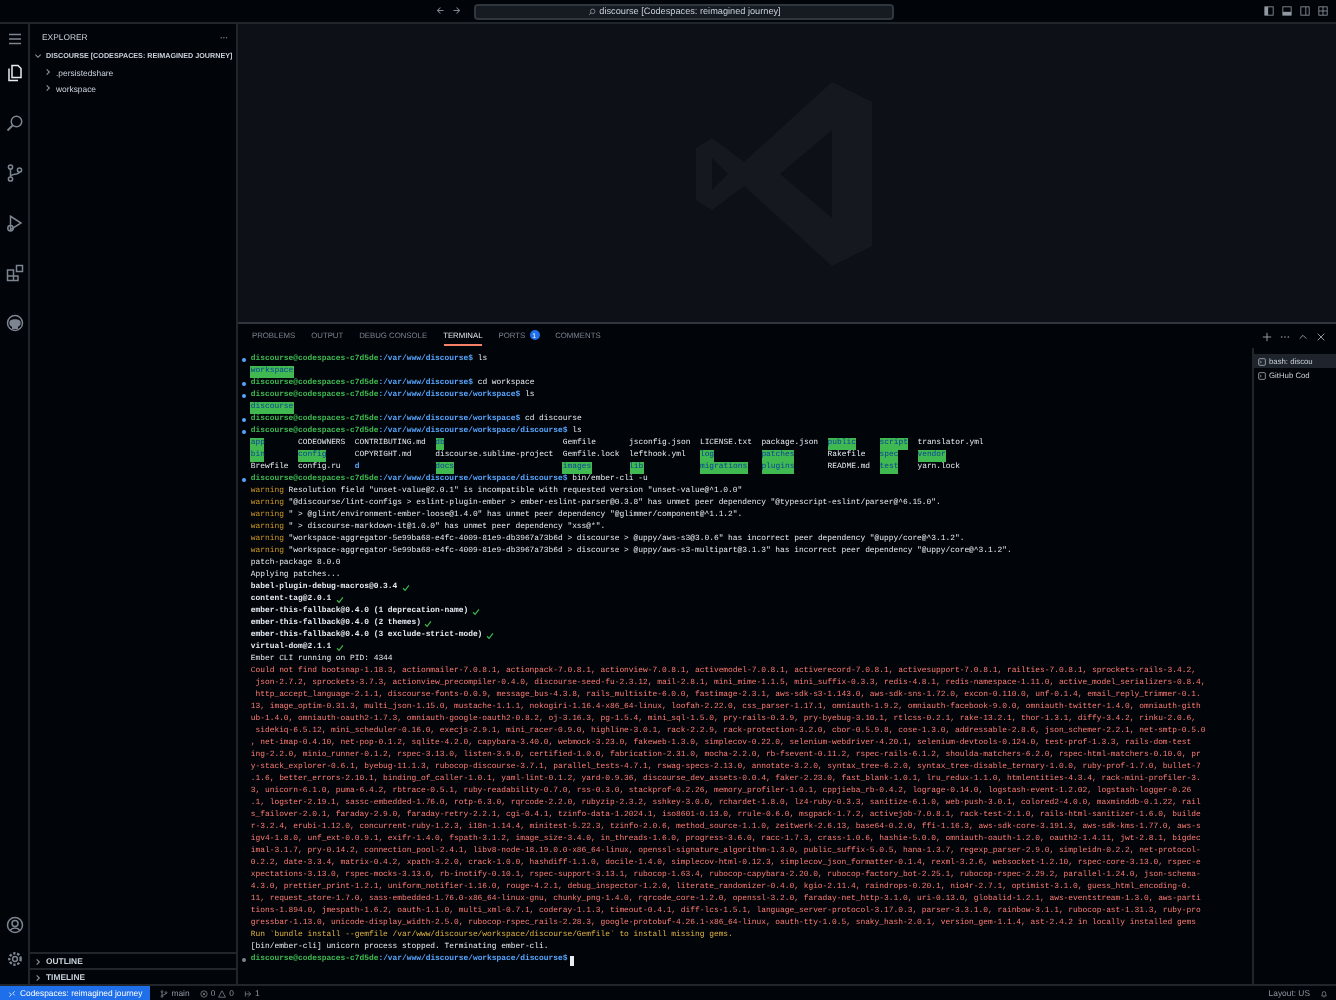 The width and height of the screenshot is (1336, 1000). I want to click on settings-icon, so click(14, 959).